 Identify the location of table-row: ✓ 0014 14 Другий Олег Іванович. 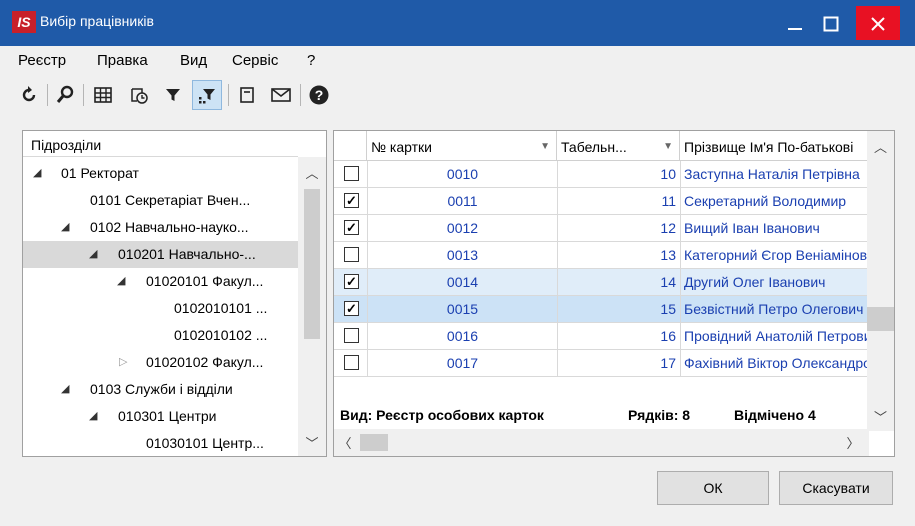
(601, 282).